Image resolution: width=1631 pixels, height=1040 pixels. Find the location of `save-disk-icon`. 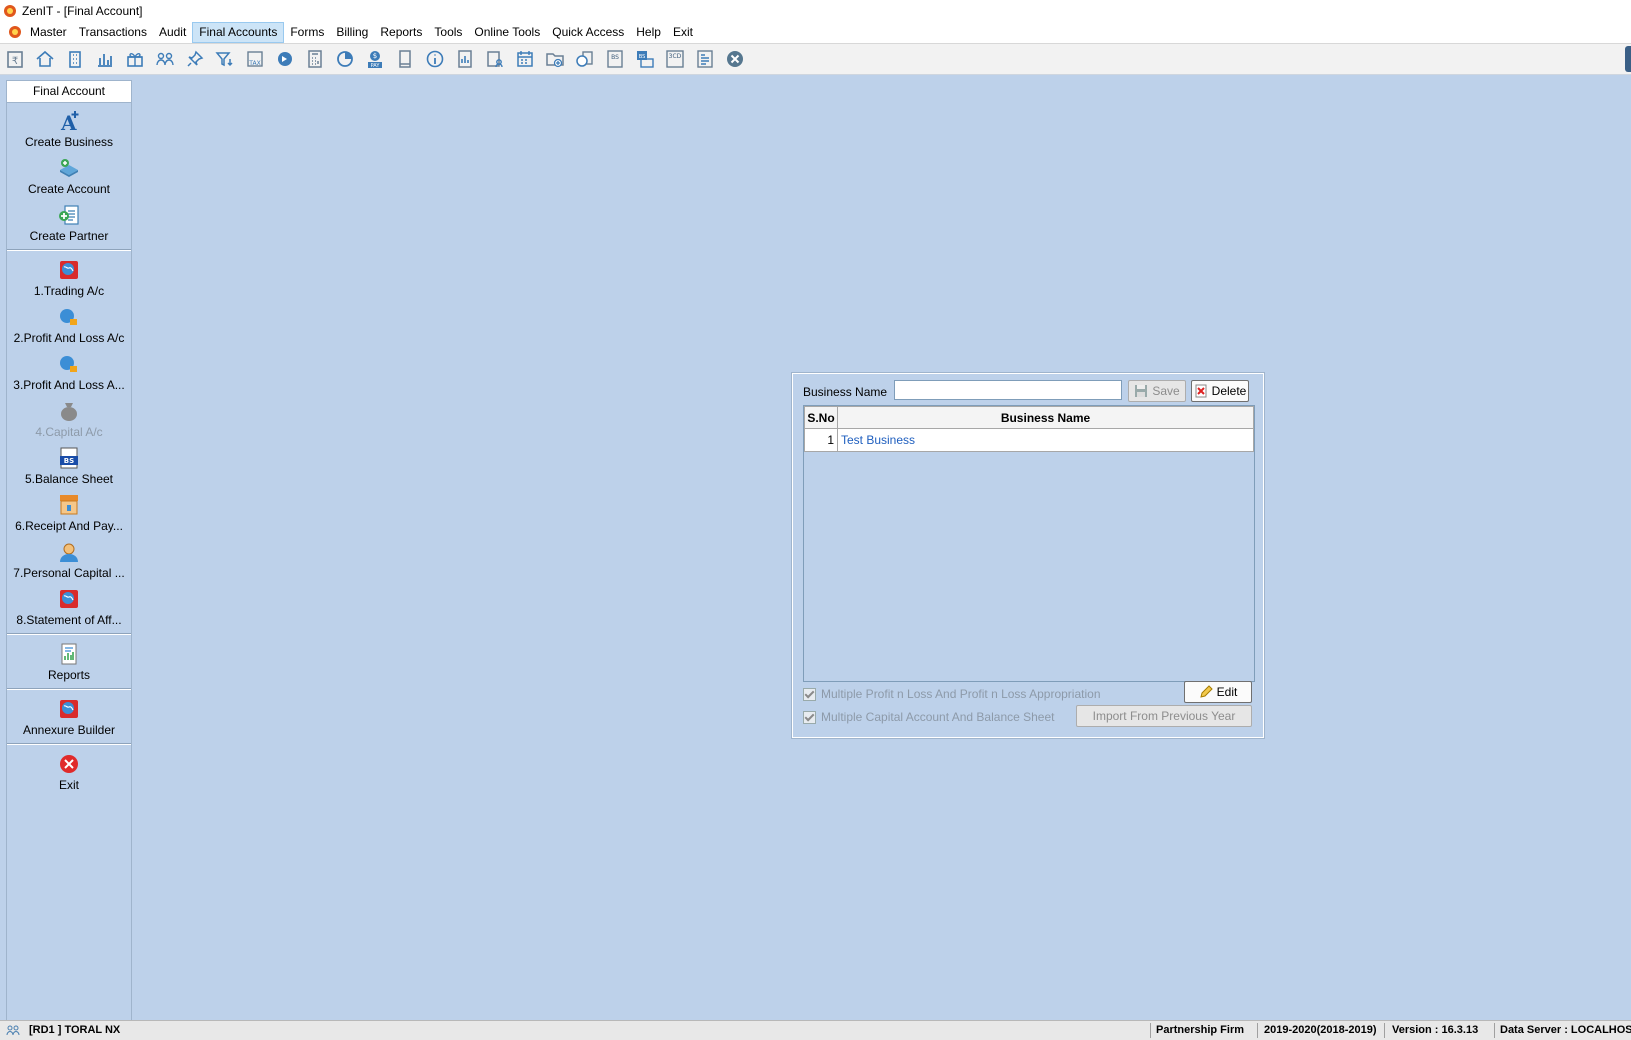

save-disk-icon is located at coordinates (1141, 391).